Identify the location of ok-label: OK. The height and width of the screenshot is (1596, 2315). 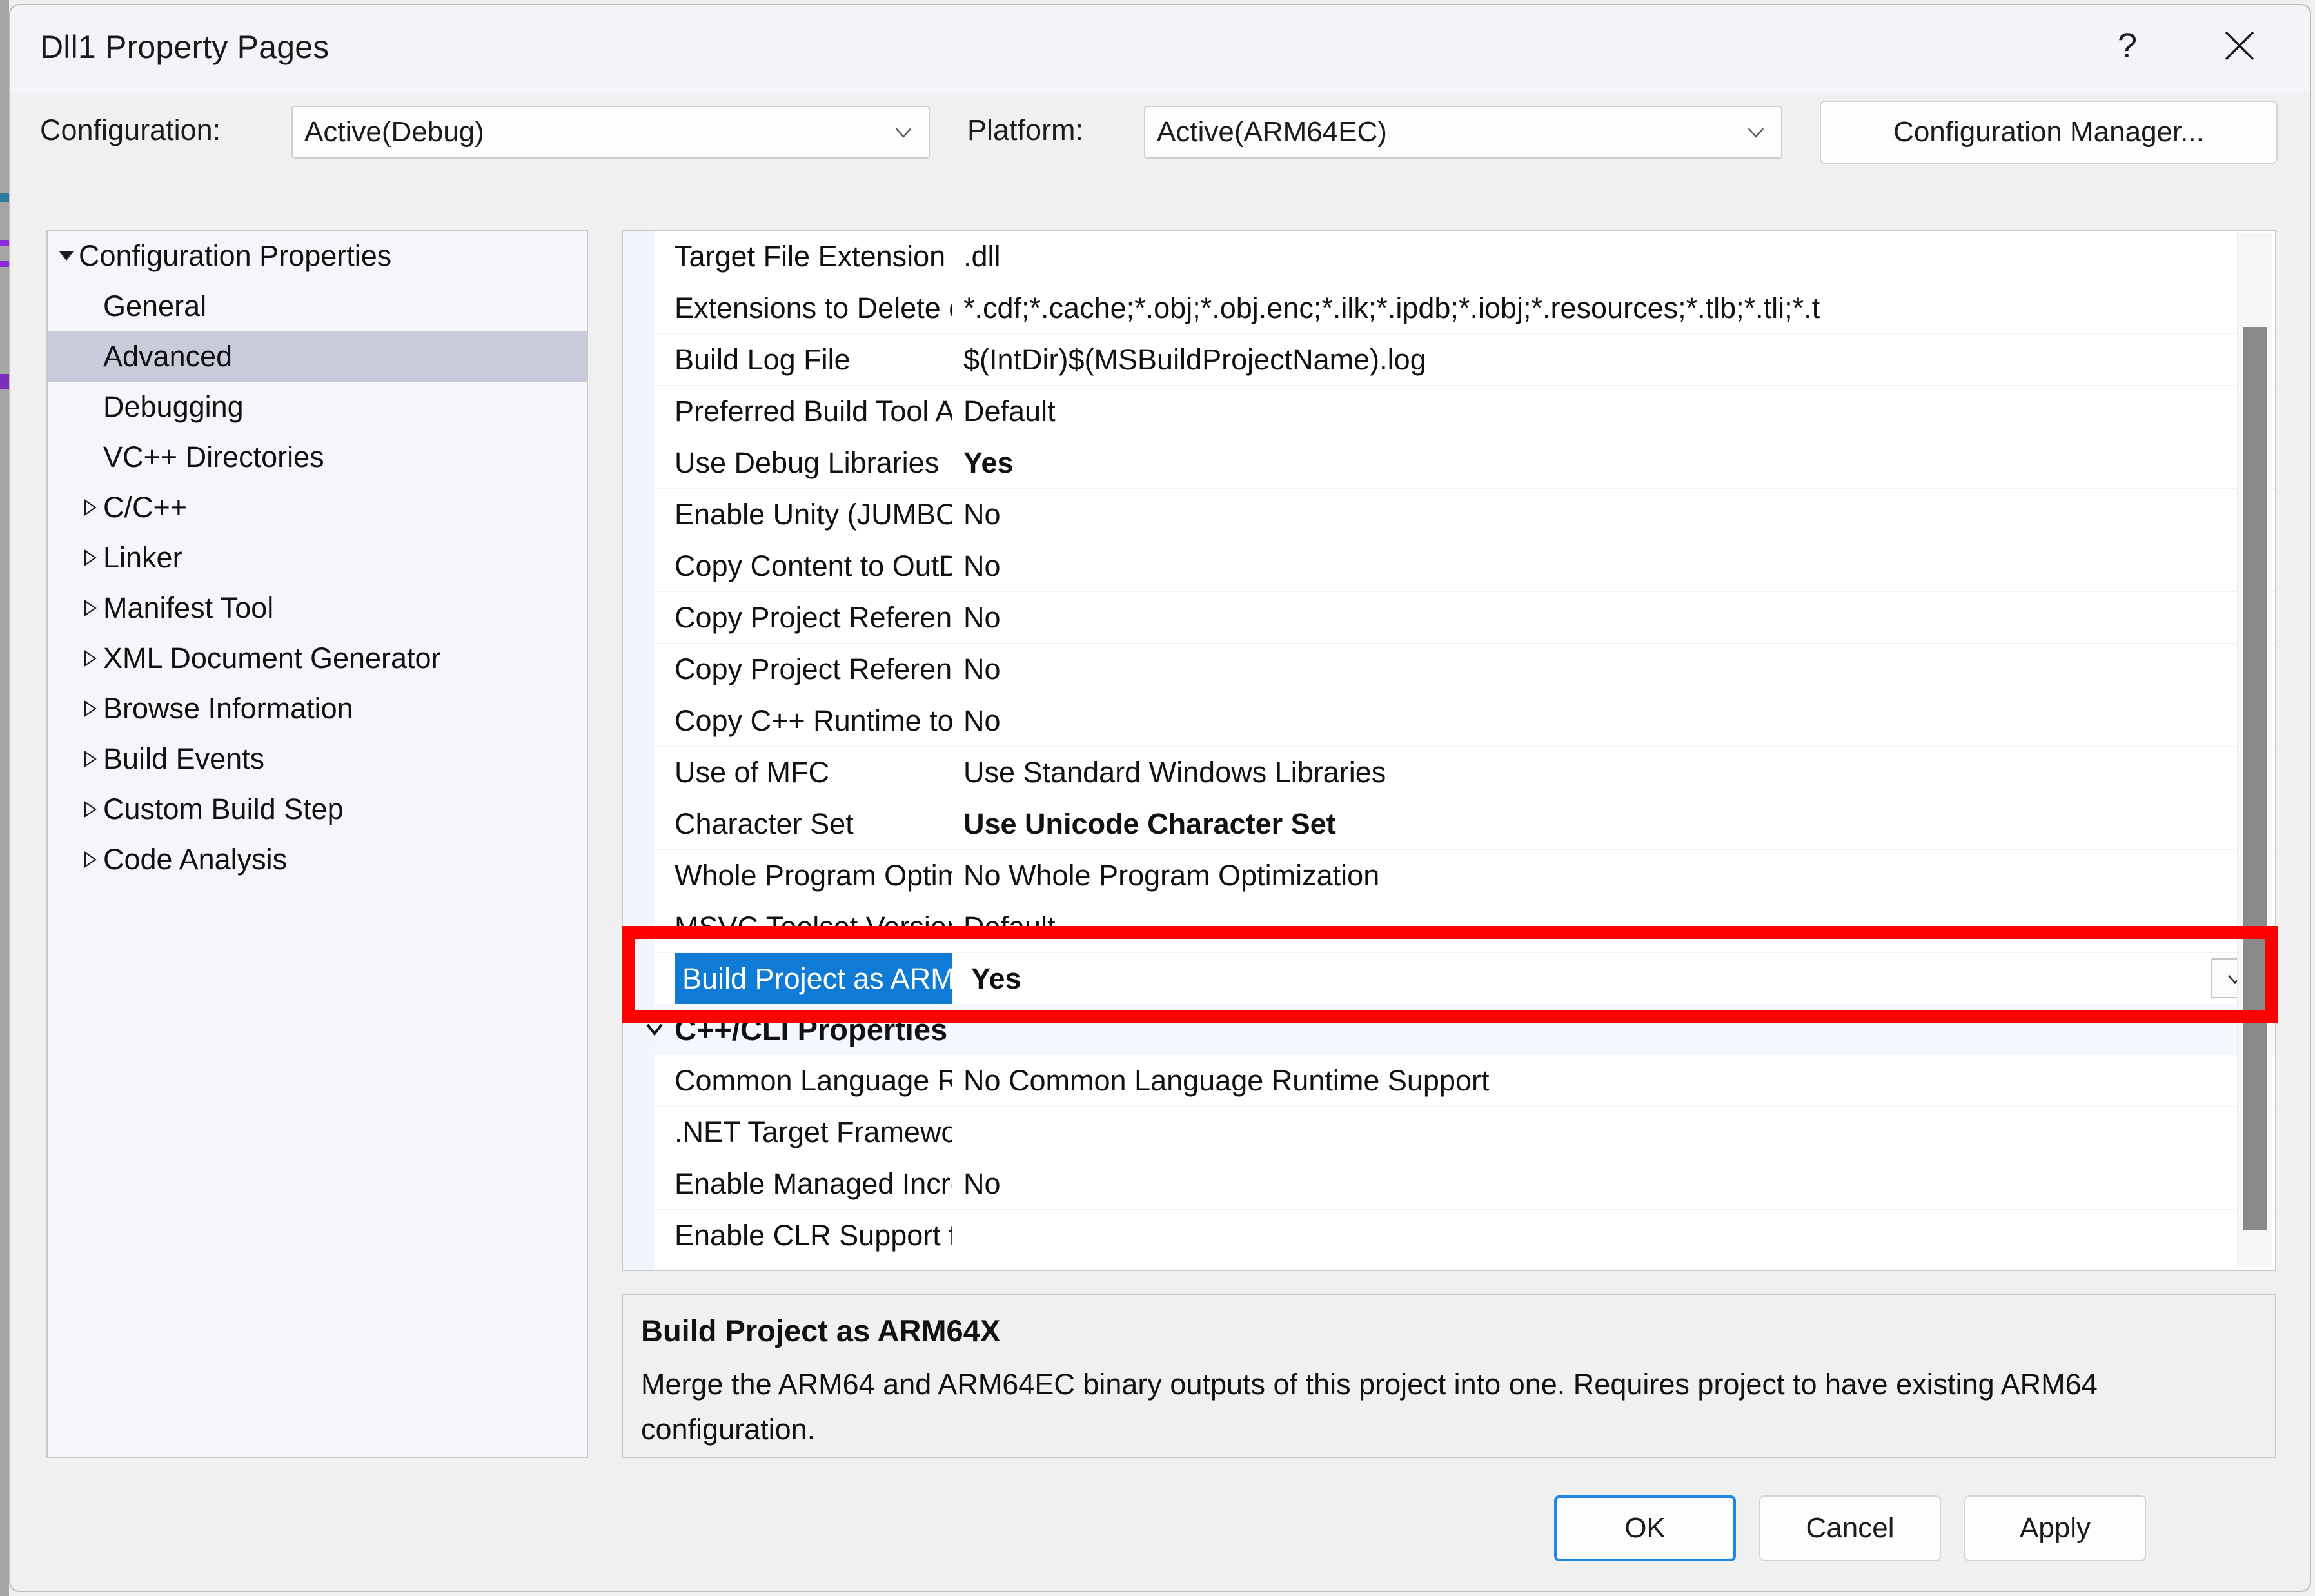
(1645, 1528).